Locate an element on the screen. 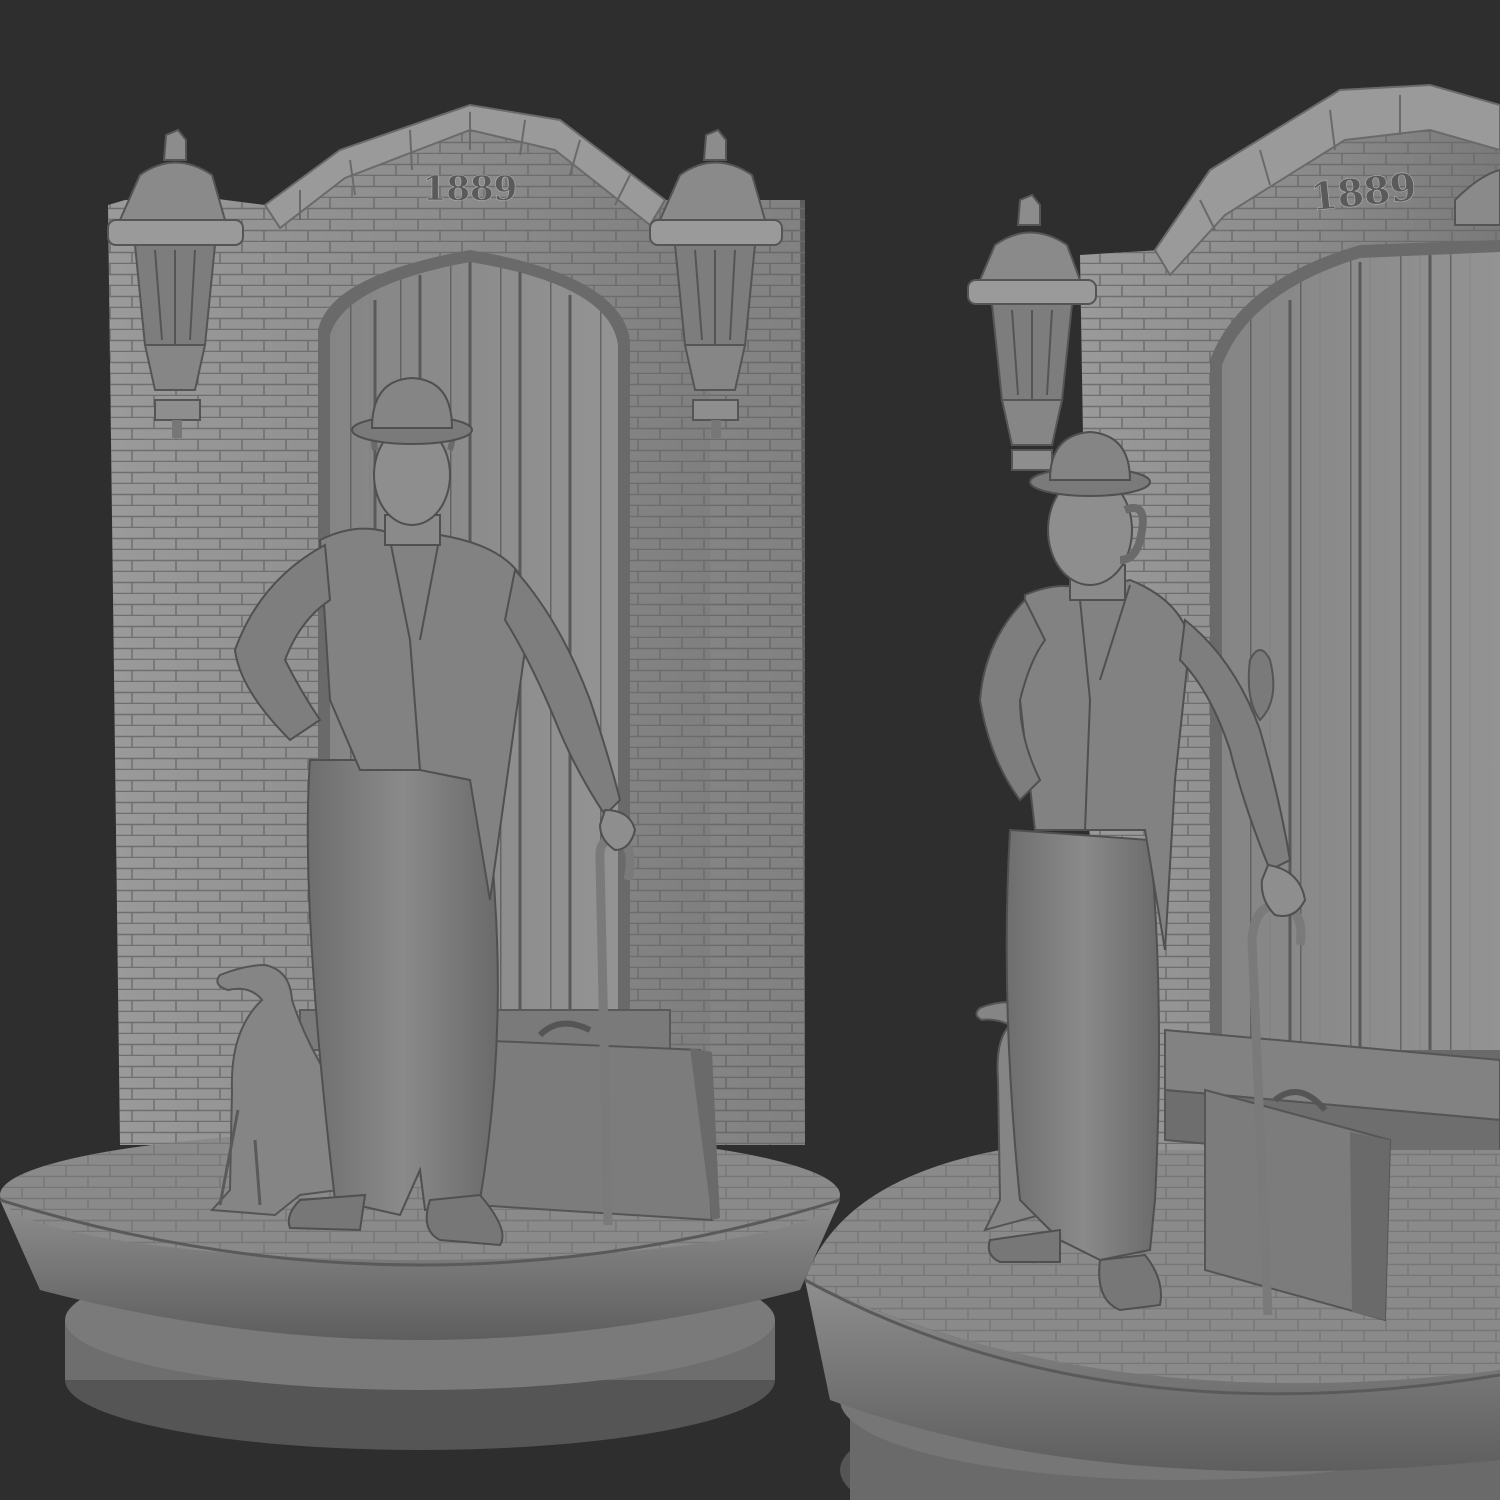  left-suitcase is located at coordinates (594, 1121).